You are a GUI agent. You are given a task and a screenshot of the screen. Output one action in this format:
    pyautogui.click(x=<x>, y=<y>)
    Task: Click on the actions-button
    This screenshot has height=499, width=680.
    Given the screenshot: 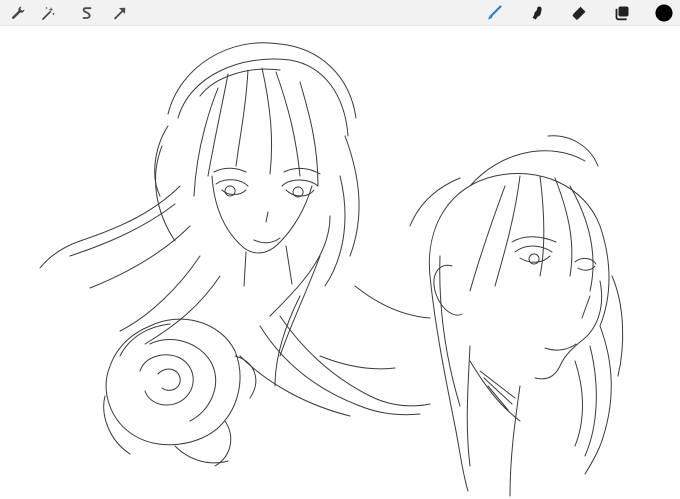 What is the action you would take?
    pyautogui.click(x=18, y=13)
    